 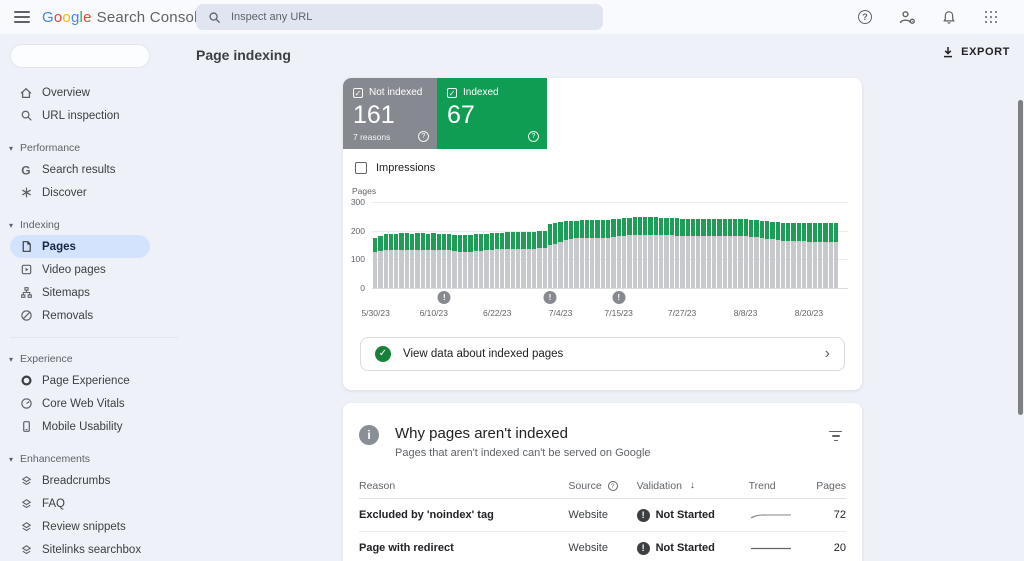 What do you see at coordinates (80, 246) in the screenshot?
I see `sidebar-item-pages: Pages` at bounding box center [80, 246].